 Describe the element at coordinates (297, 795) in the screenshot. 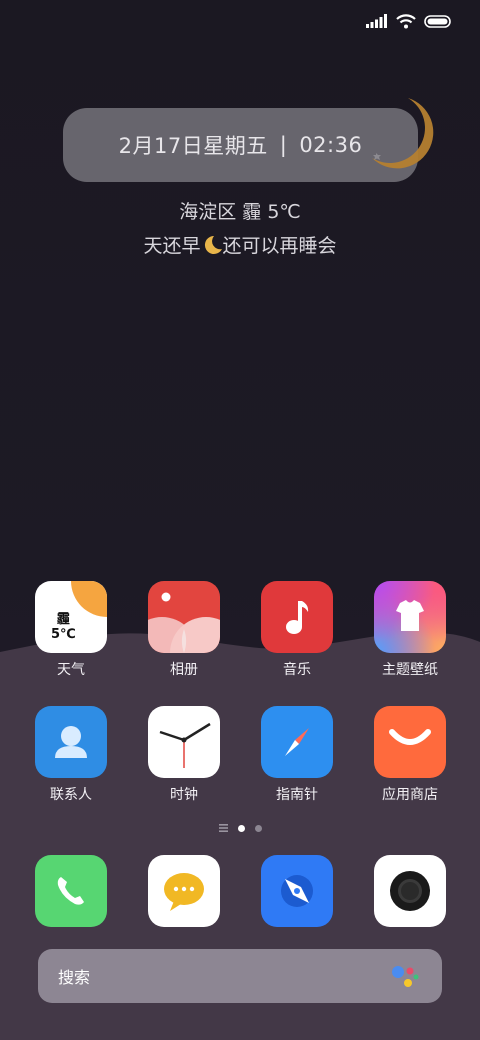

I see `app-label: 指南针` at that location.